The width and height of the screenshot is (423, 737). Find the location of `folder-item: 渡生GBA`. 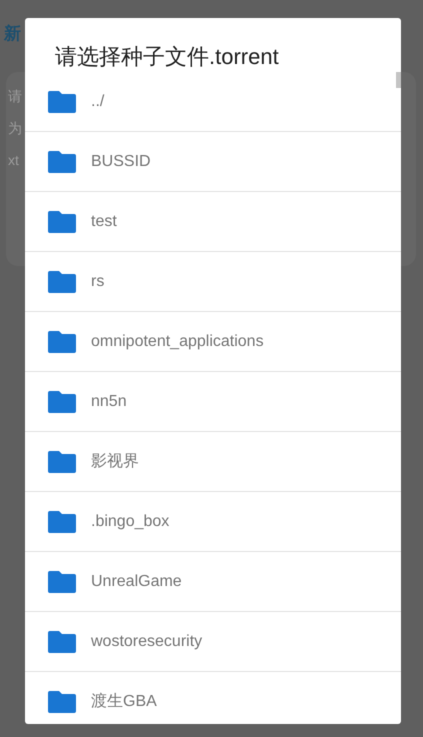

folder-item: 渡生GBA is located at coordinates (213, 698).